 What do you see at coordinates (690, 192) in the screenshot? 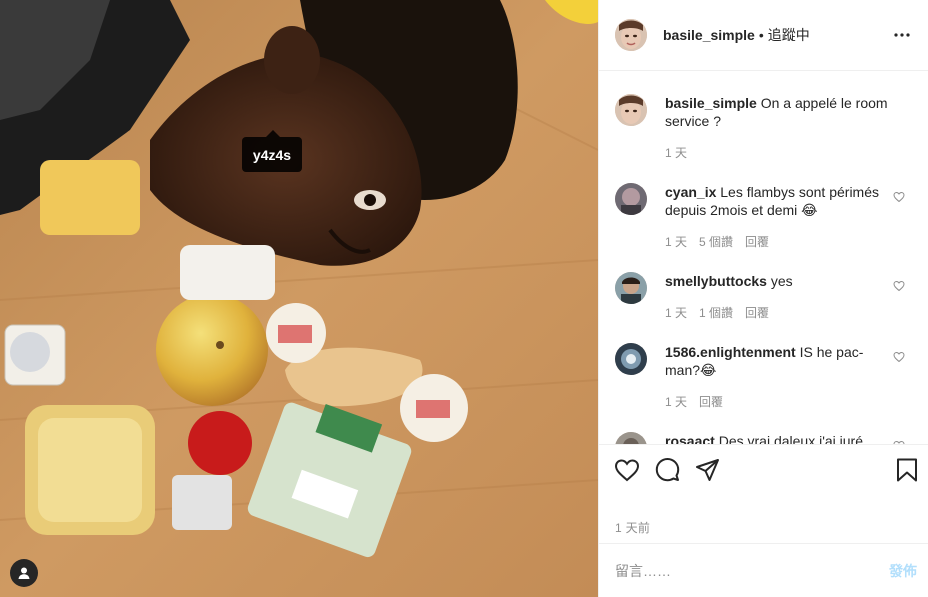
I see `comment-username: cyan_ix` at bounding box center [690, 192].